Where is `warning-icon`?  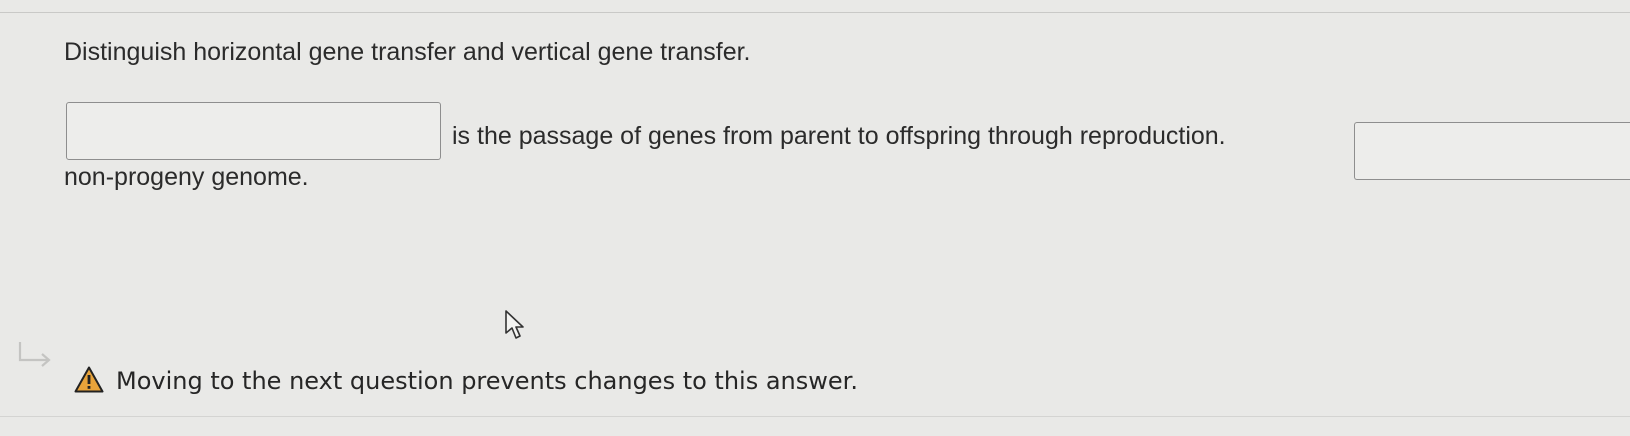 warning-icon is located at coordinates (89, 379).